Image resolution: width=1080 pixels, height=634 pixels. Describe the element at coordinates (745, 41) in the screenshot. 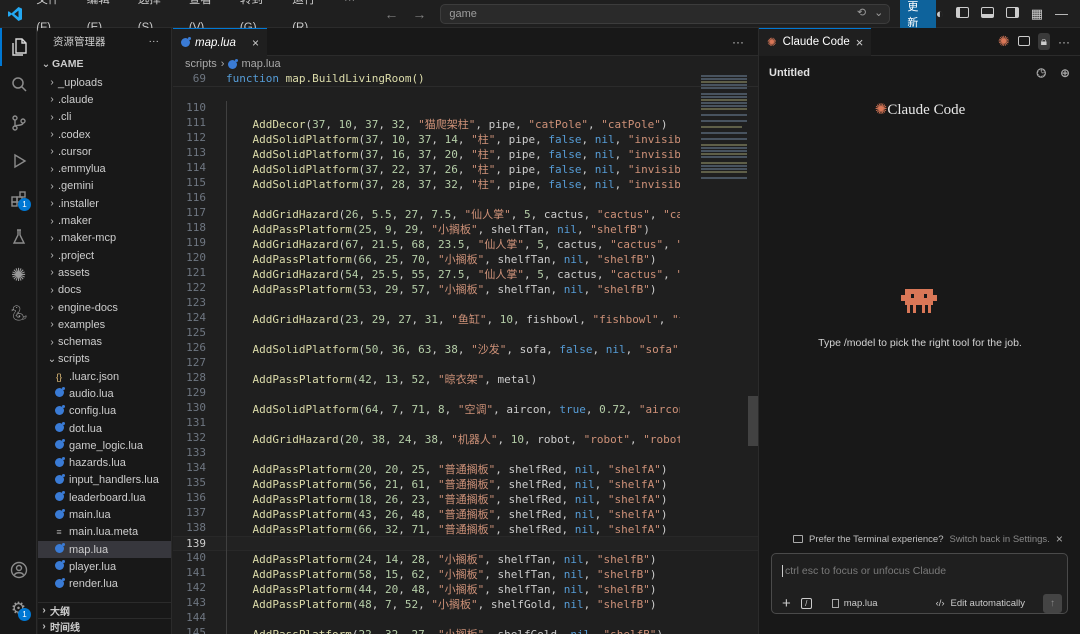

I see `editor-more-button: ···` at that location.